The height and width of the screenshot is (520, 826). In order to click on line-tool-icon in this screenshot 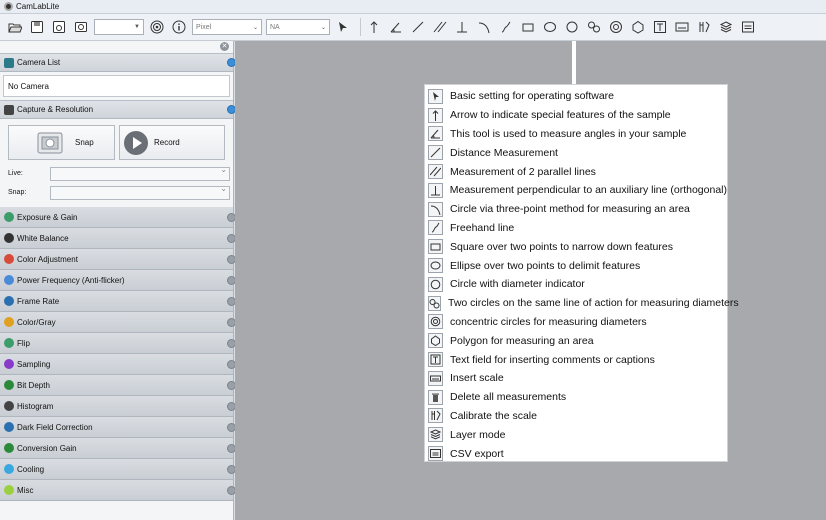, I will do `click(418, 27)`.